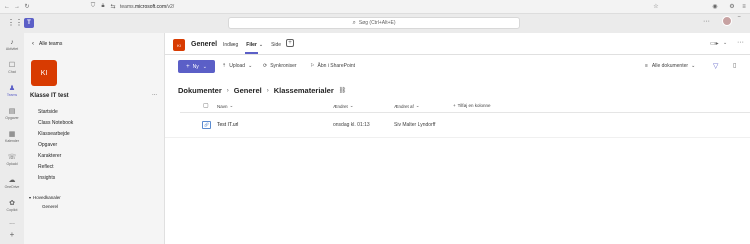 The height and width of the screenshot is (244, 750). I want to click on shield-icon: ⛉, so click(93, 6).